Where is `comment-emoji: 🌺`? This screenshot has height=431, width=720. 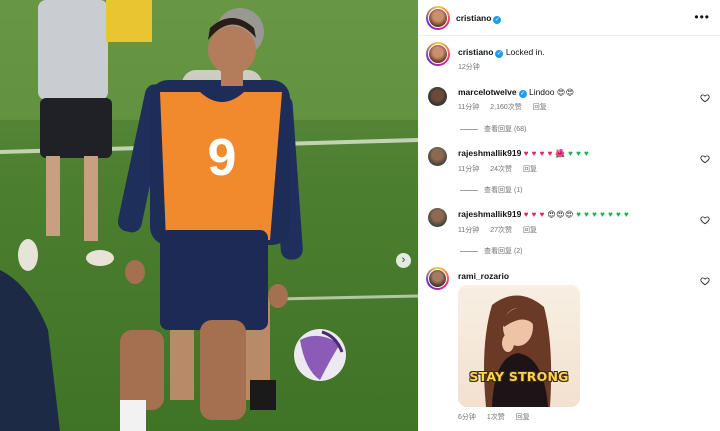
comment-emoji: 🌺 is located at coordinates (560, 153).